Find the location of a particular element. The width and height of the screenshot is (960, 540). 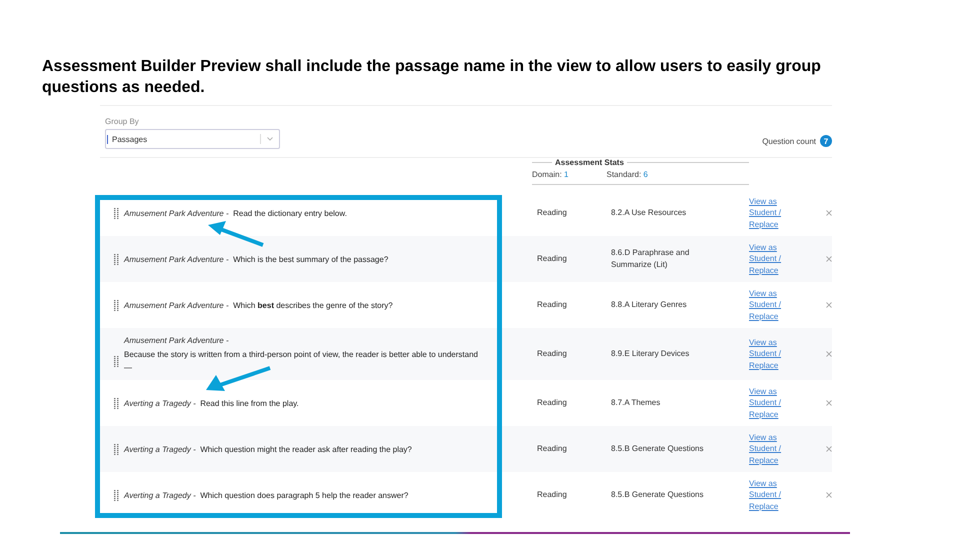

group-by-select: Passages is located at coordinates (192, 139).